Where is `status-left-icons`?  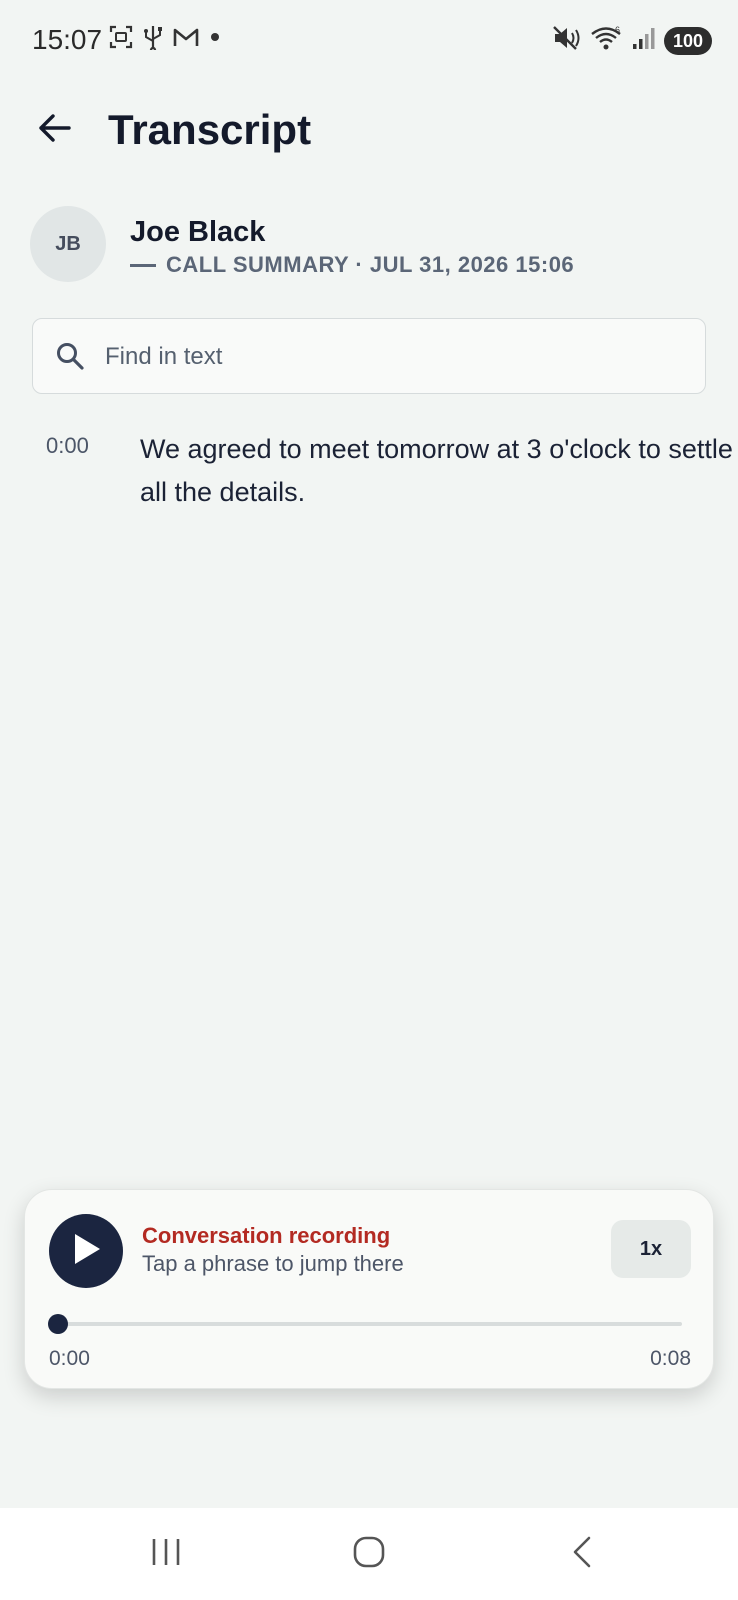 status-left-icons is located at coordinates (165, 39).